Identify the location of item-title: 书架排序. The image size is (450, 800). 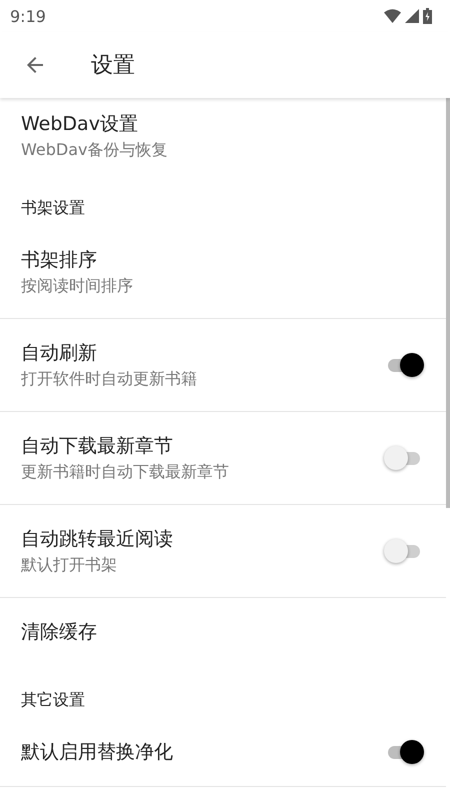
(59, 260).